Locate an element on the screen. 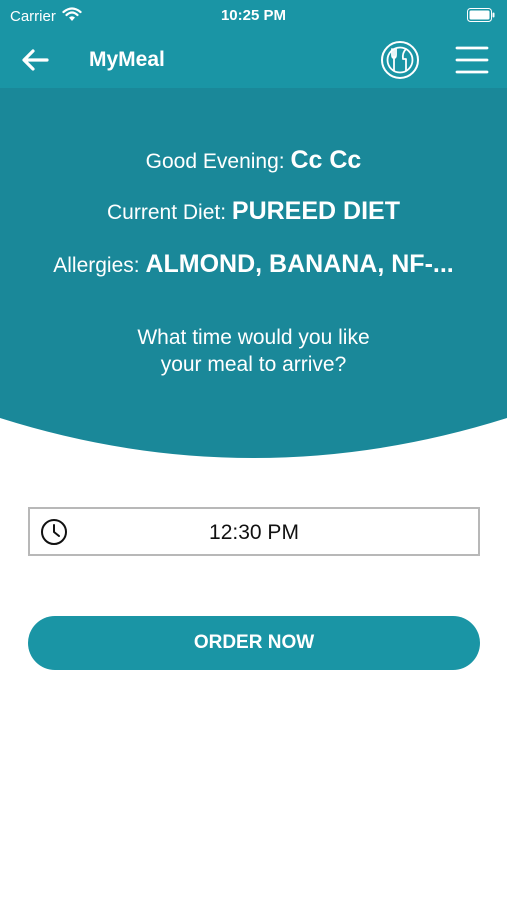 This screenshot has width=507, height=900. menu-button is located at coordinates (472, 60).